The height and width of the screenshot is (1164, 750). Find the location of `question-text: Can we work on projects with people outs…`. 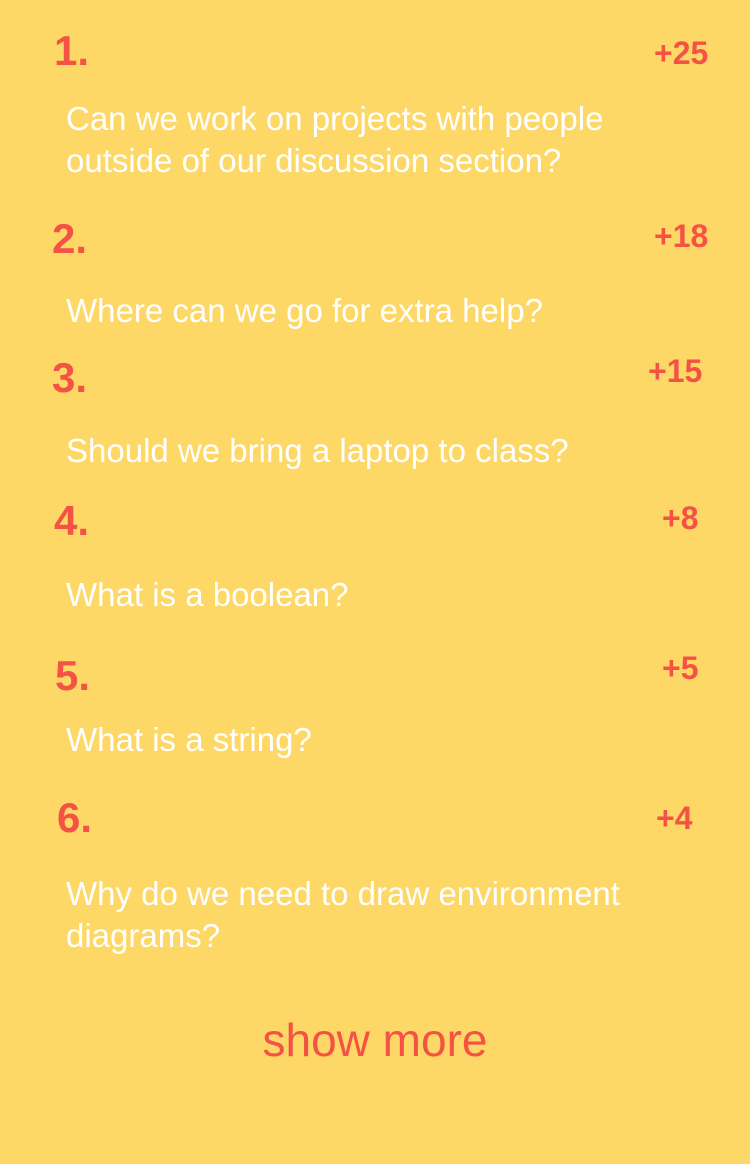

question-text: Can we work on projects with people outs… is located at coordinates (386, 140).